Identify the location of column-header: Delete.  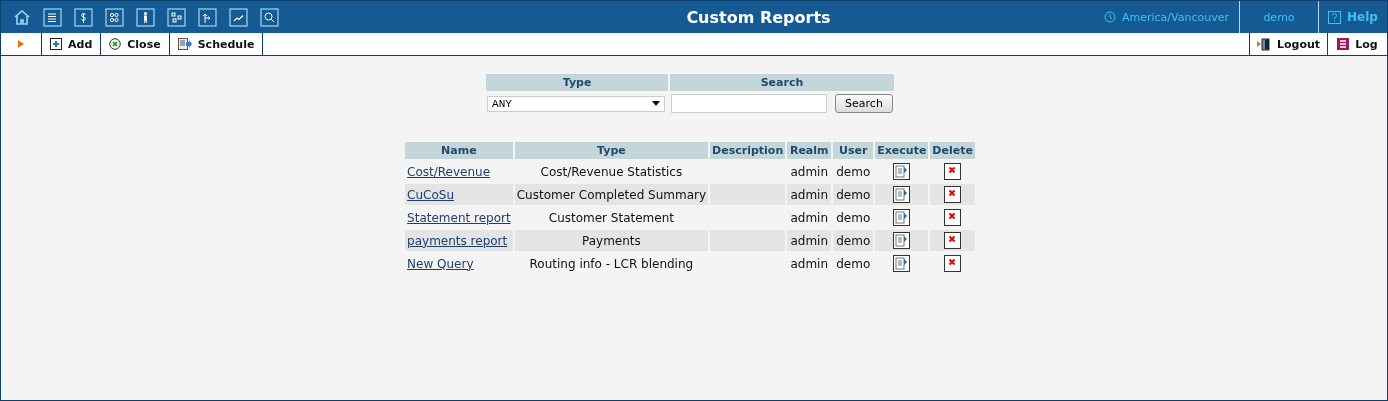
(952, 150).